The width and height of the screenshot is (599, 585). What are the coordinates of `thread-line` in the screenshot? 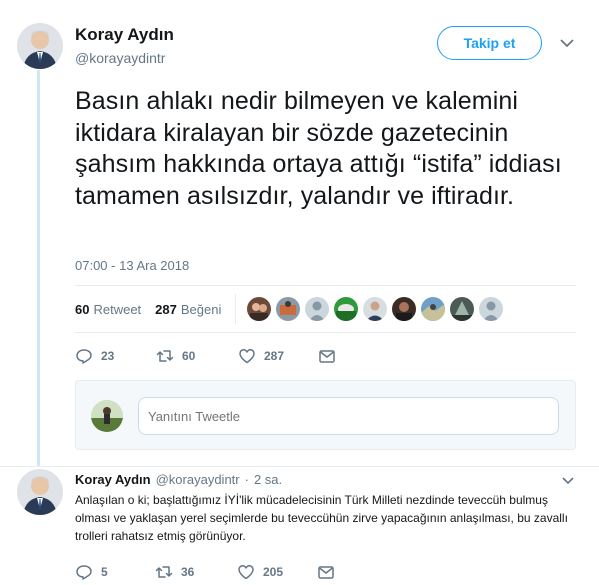 It's located at (38, 268).